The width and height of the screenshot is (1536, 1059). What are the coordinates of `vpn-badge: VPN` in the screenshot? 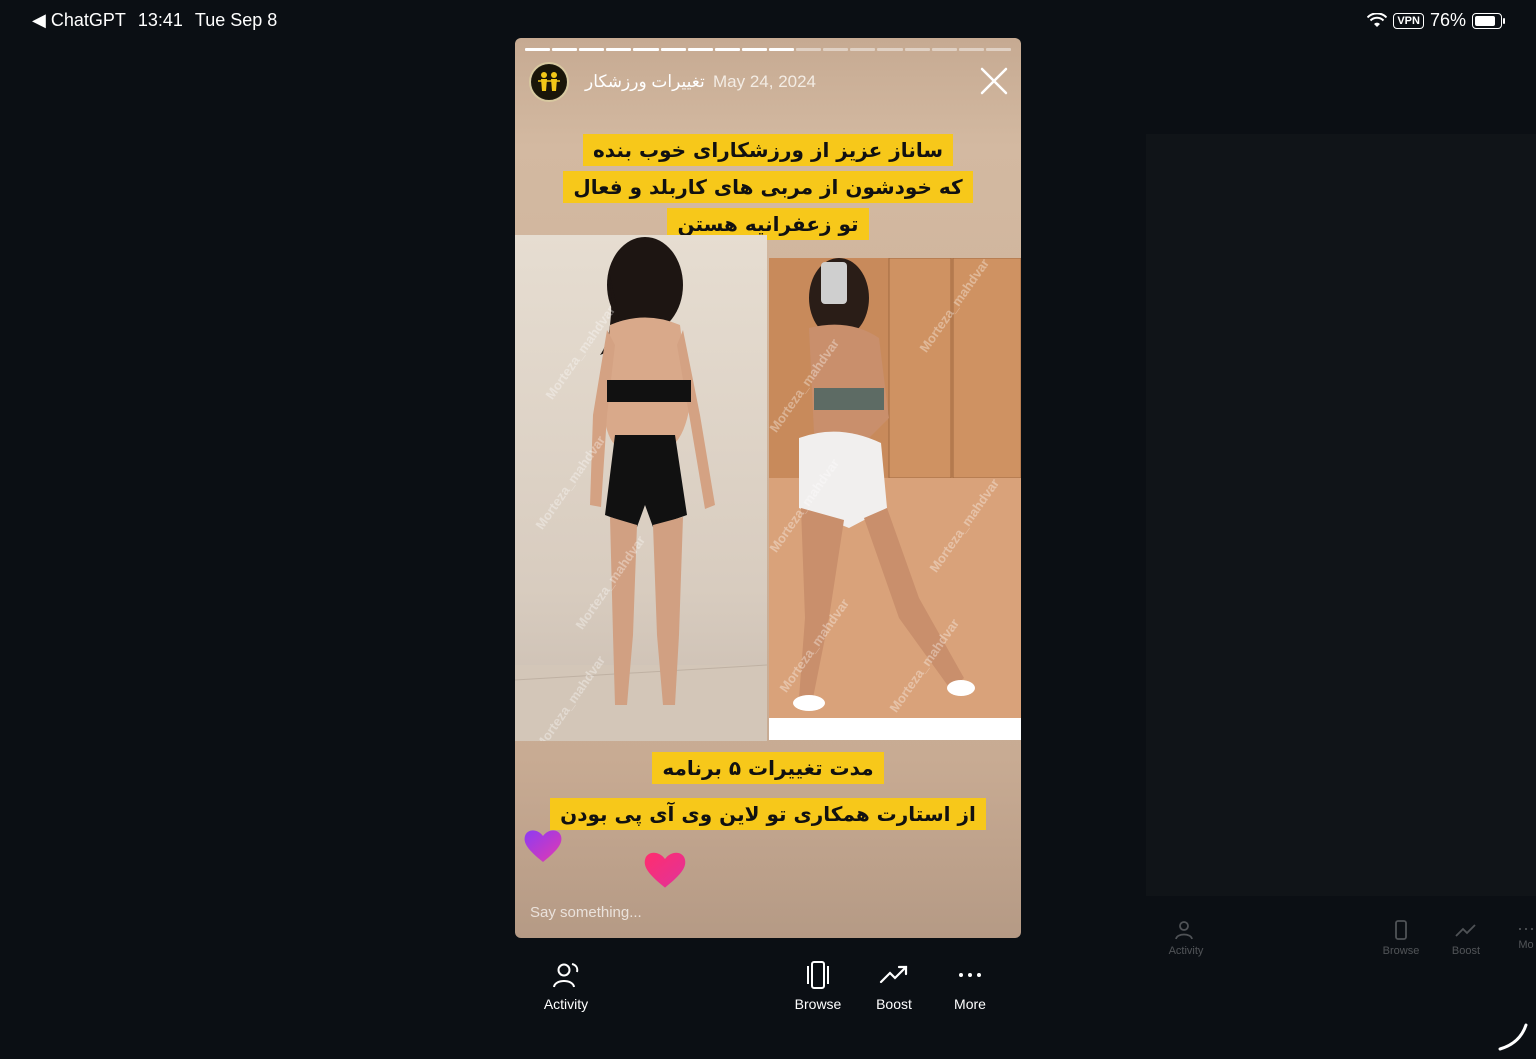 It's located at (1408, 20).